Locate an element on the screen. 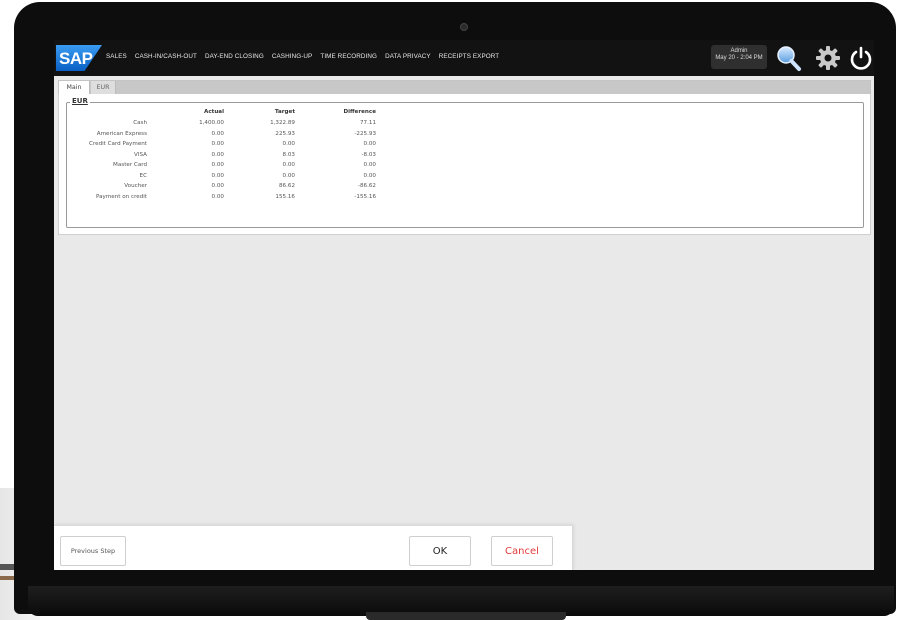 This screenshot has height=620, width=897. laptop-hinge is located at coordinates (466, 616).